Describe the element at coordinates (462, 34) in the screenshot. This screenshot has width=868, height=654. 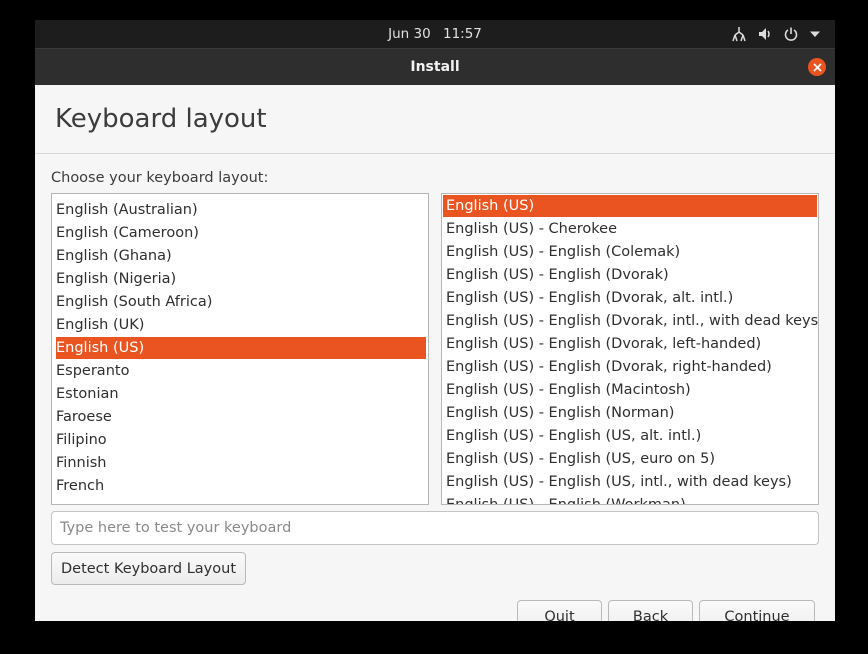
I see `time-label: 11:57` at that location.